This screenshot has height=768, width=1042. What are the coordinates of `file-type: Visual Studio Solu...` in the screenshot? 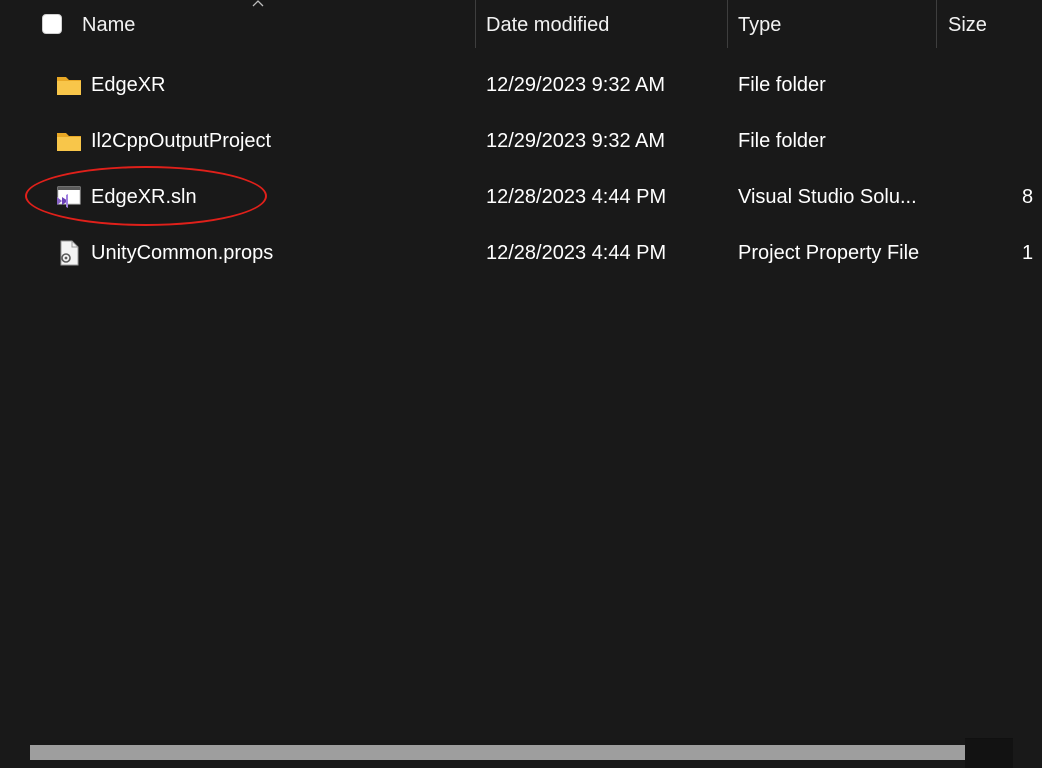 It's located at (827, 197).